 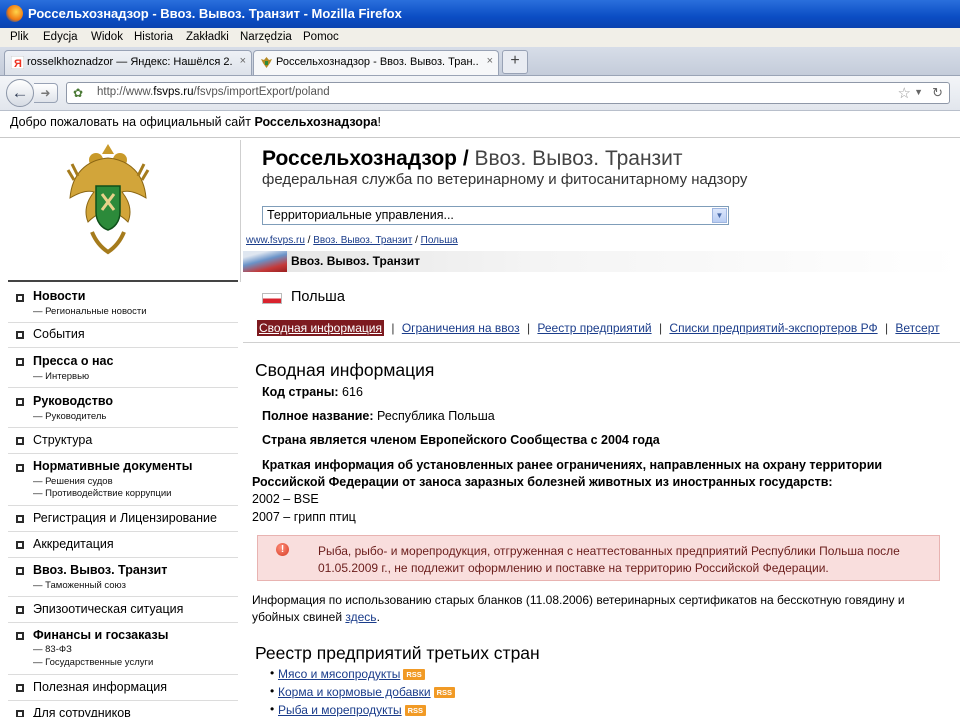 What do you see at coordinates (123, 366) in the screenshot?
I see `sidebar-item-press: Пресса о нас — Интервью` at bounding box center [123, 366].